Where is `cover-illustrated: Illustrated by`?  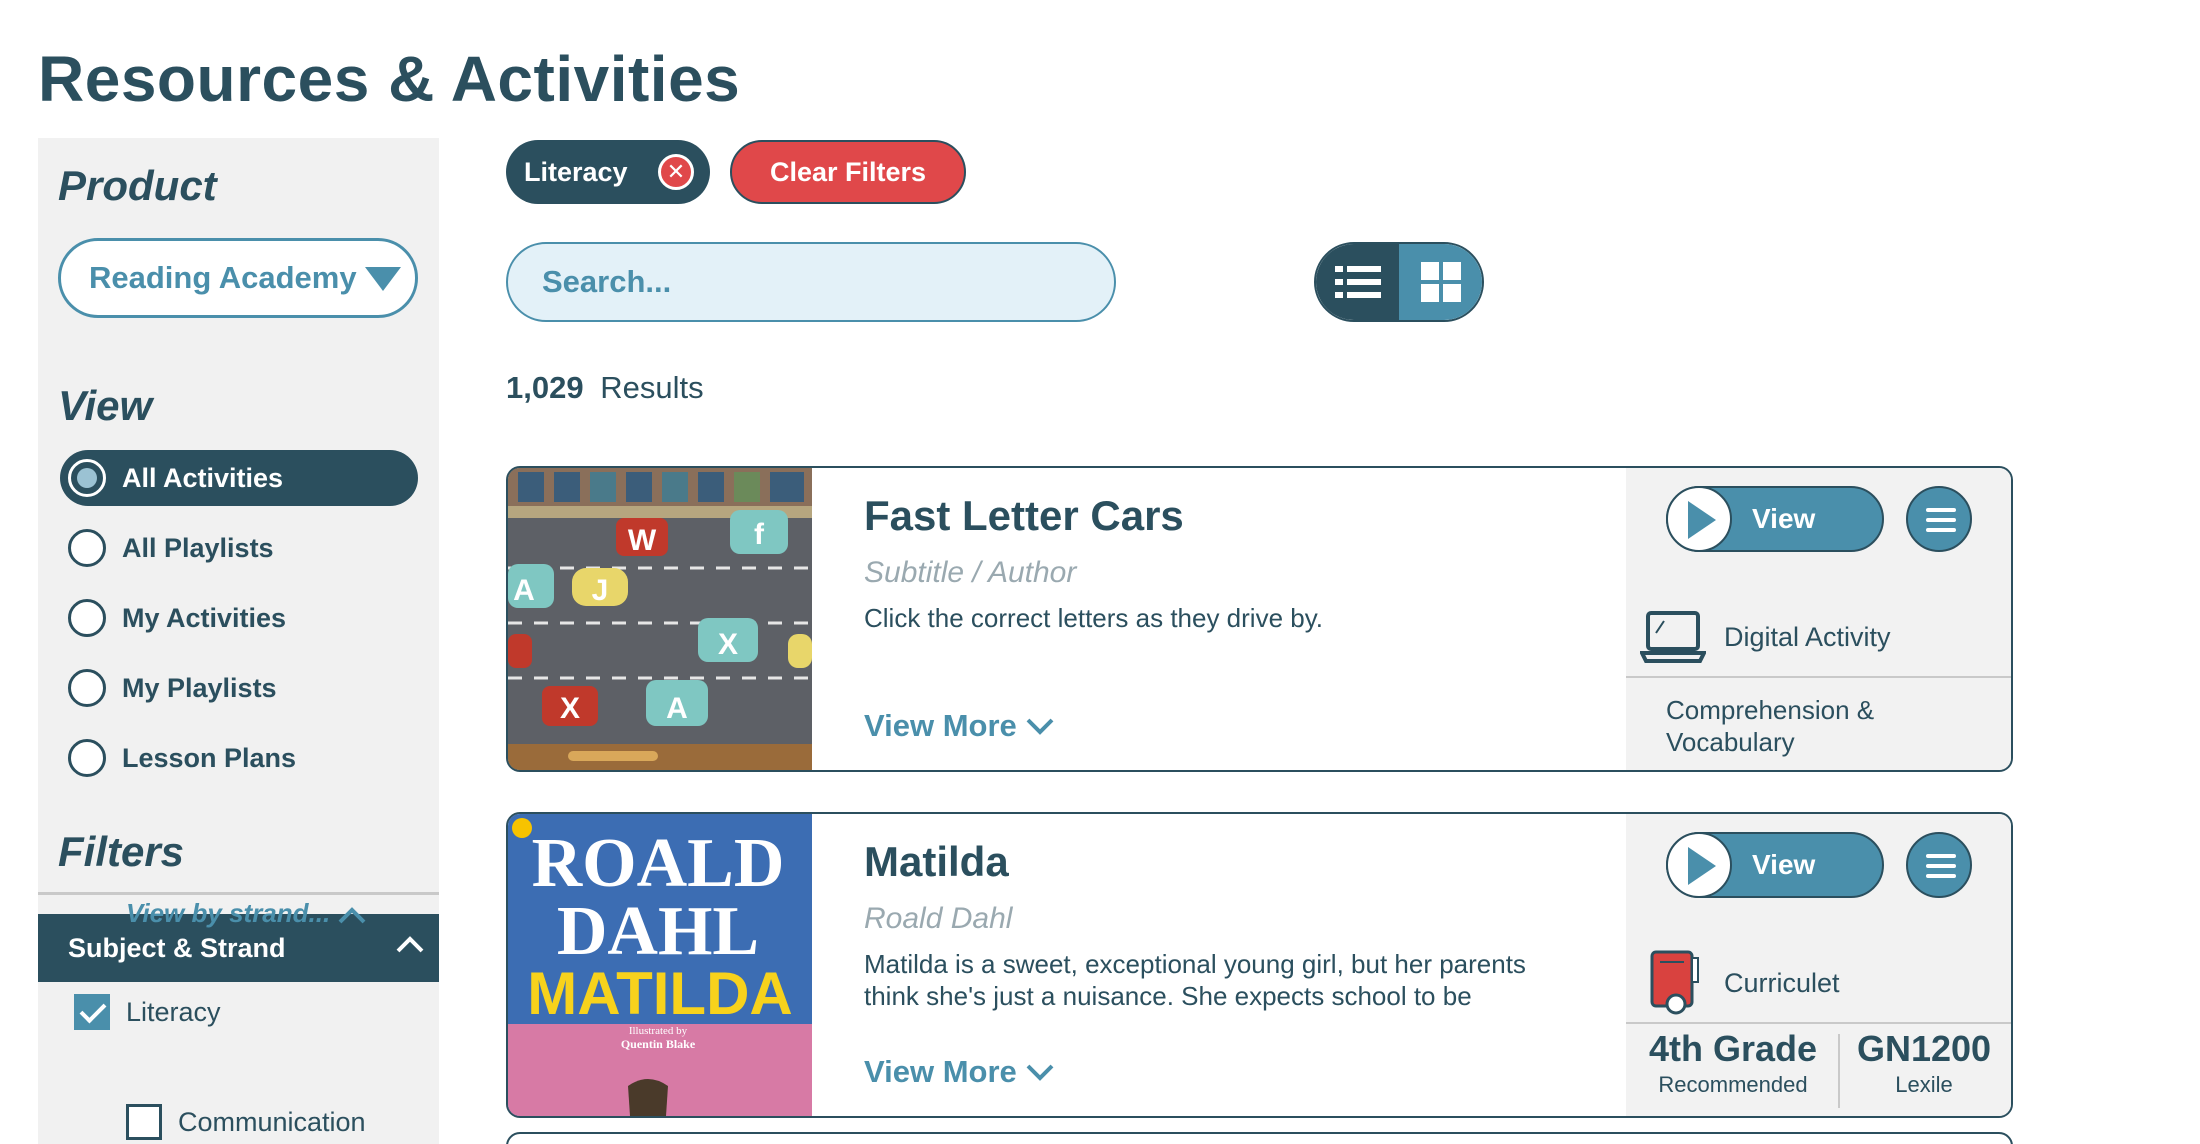 cover-illustrated: Illustrated by is located at coordinates (658, 1031).